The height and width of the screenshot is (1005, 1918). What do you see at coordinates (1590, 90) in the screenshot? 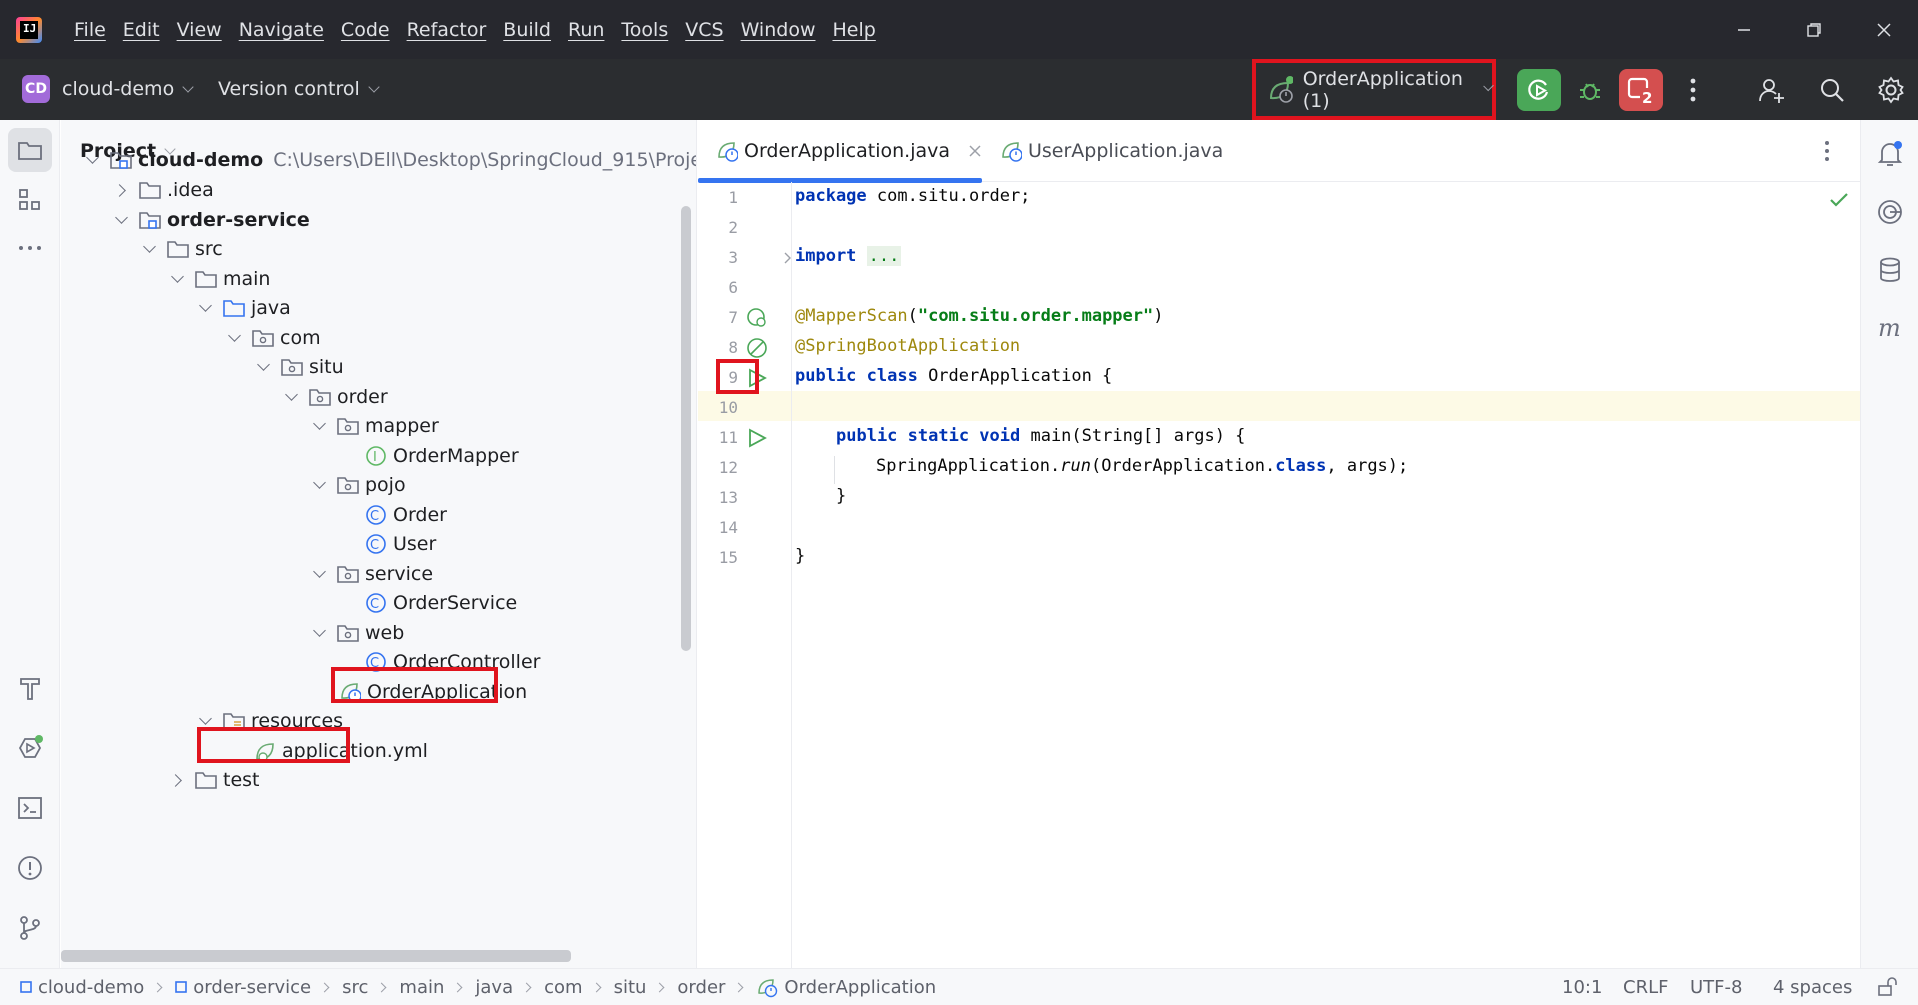
I see `debug-button` at bounding box center [1590, 90].